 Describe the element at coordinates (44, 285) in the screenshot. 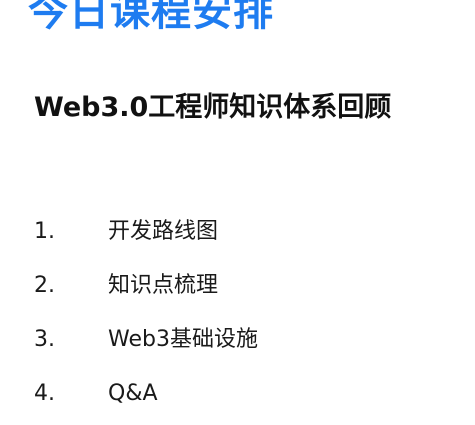

I see `agenda-item-number: 2.` at that location.